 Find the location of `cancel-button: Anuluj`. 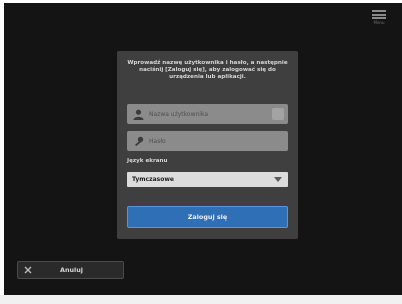

cancel-button: Anuluj is located at coordinates (70, 270).